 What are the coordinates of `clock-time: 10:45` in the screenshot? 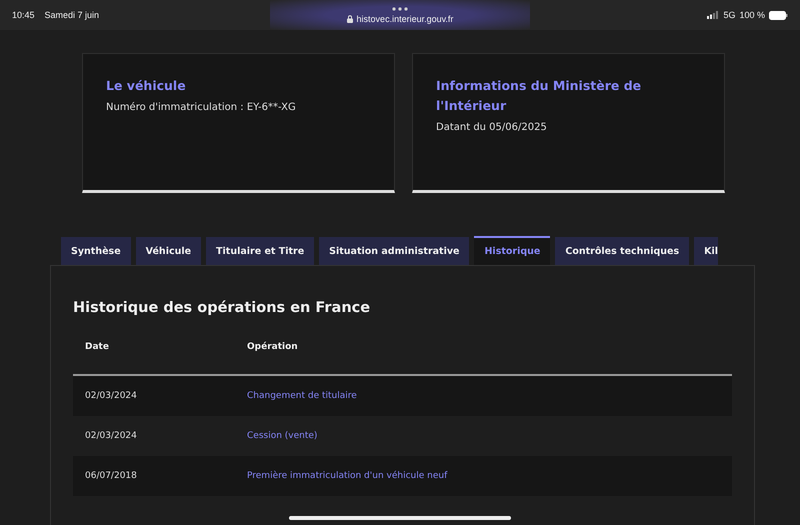 It's located at (23, 15).